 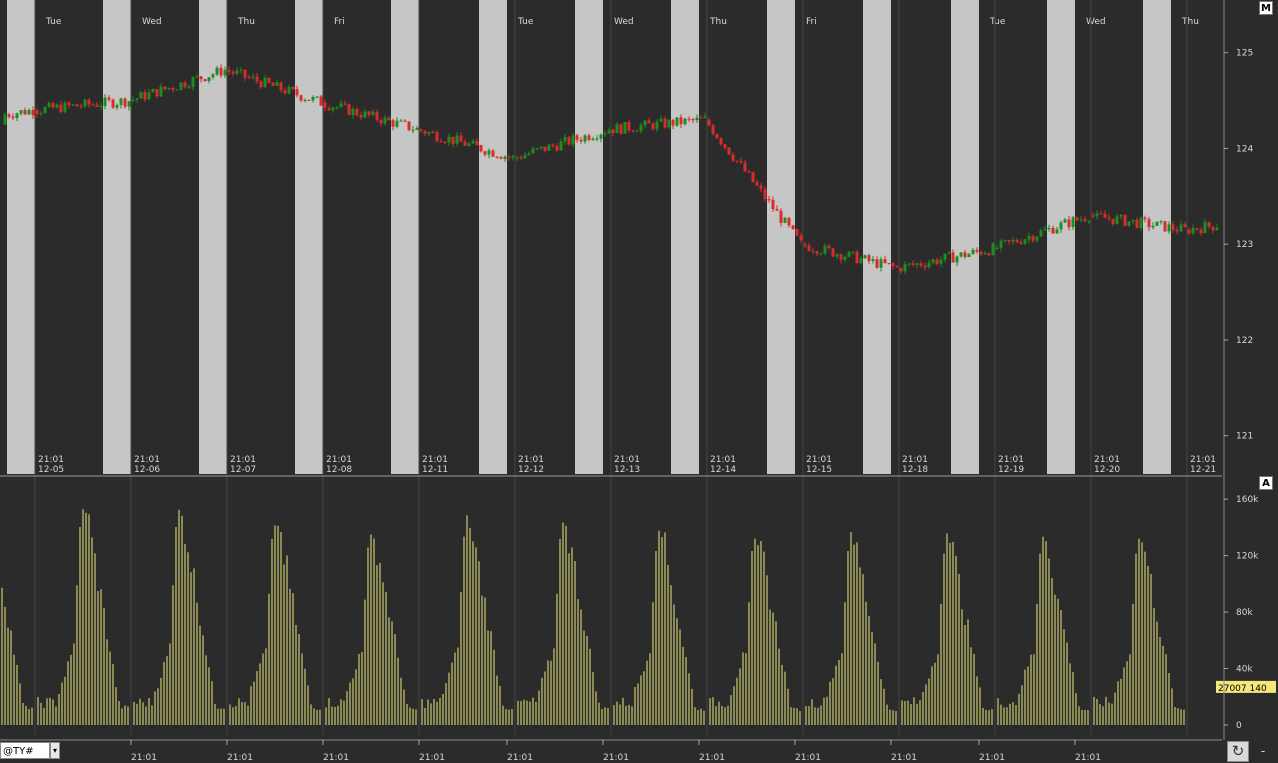 What do you see at coordinates (1263, 751) in the screenshot?
I see `collapse-button: -` at bounding box center [1263, 751].